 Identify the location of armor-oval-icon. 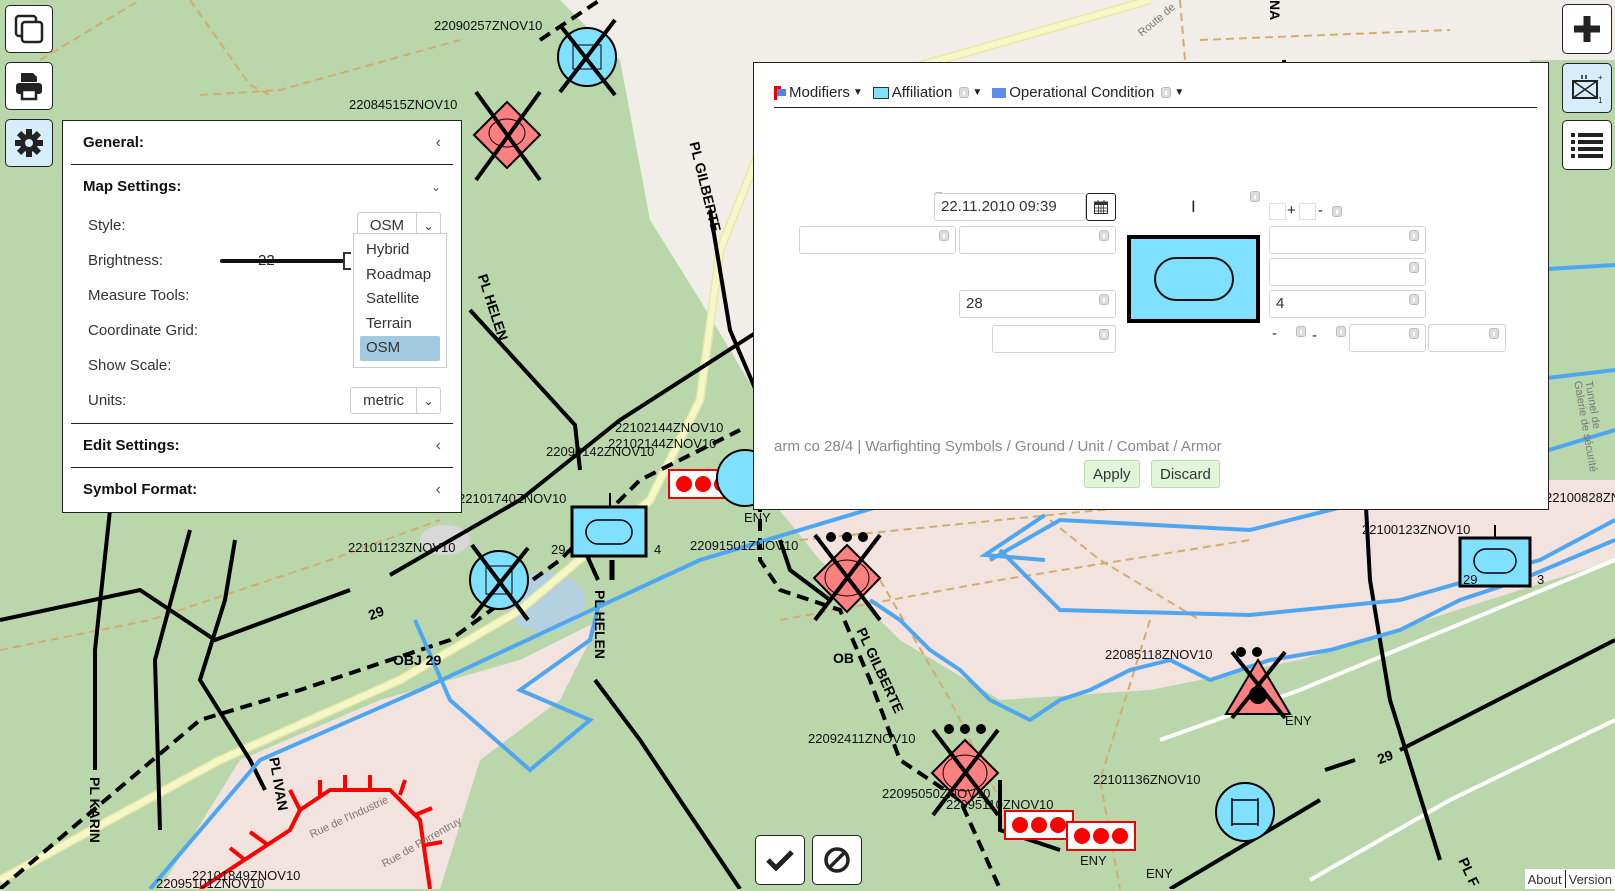
(1194, 279).